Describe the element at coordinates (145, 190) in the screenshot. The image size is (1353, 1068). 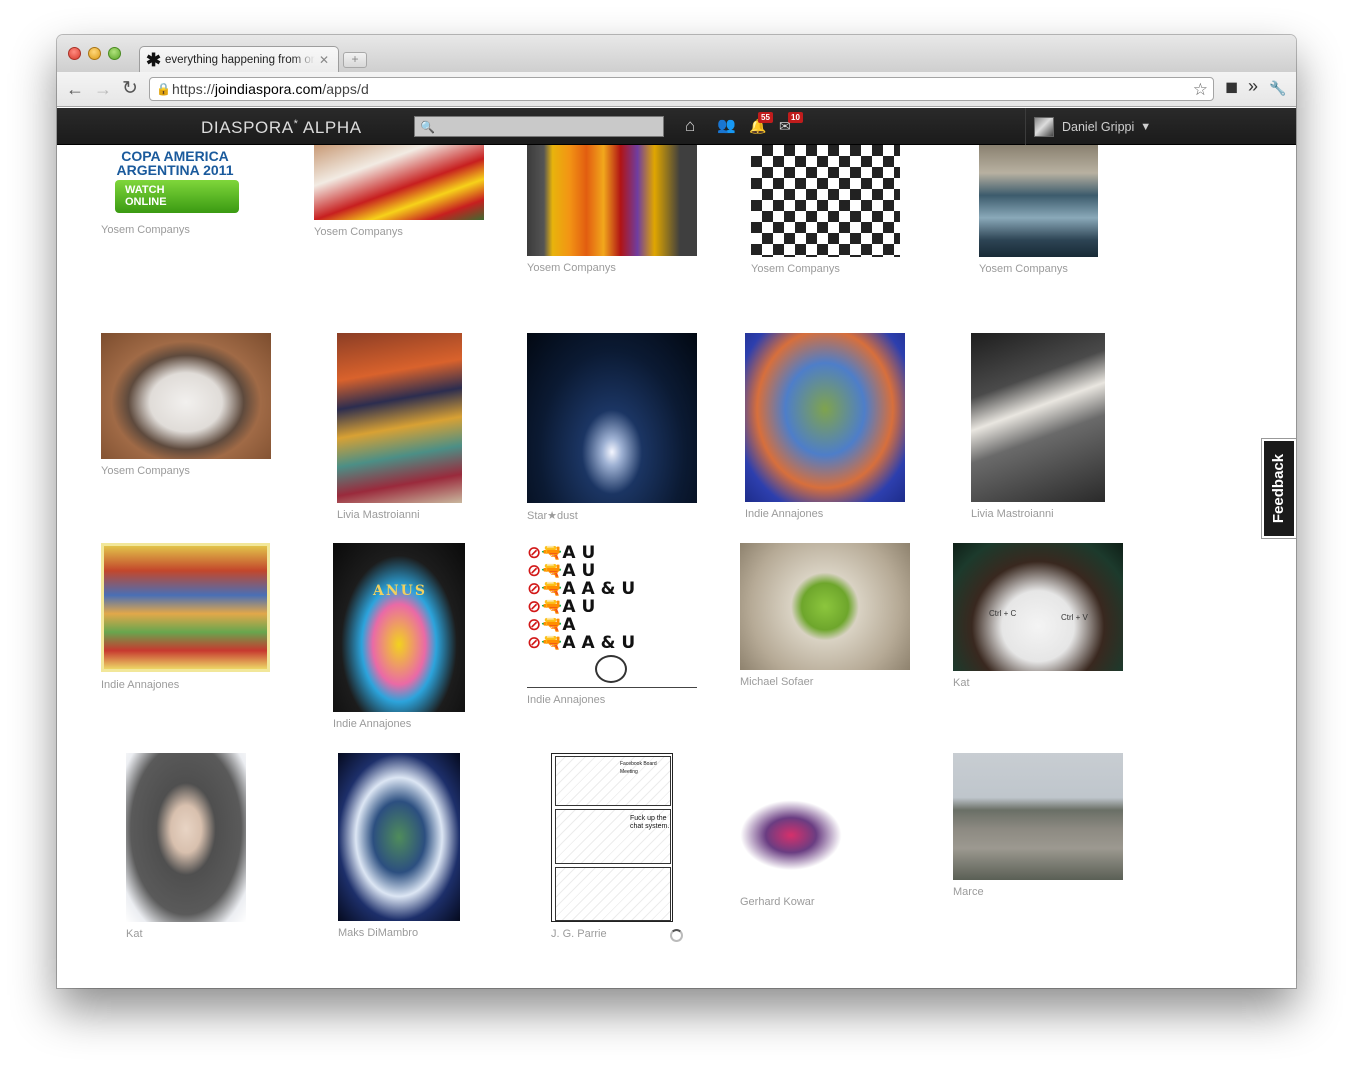
I see `copa-watch: WATCH` at that location.